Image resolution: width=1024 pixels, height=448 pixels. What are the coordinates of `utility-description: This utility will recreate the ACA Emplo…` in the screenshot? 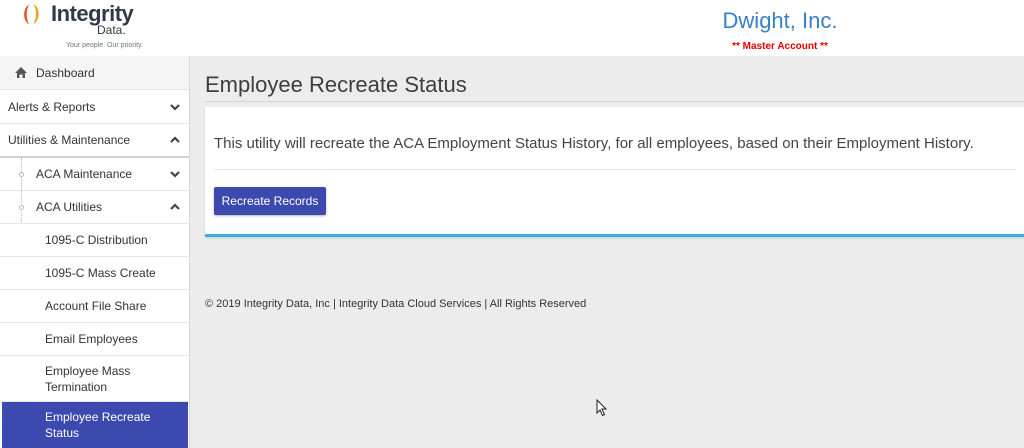 It's located at (594, 143).